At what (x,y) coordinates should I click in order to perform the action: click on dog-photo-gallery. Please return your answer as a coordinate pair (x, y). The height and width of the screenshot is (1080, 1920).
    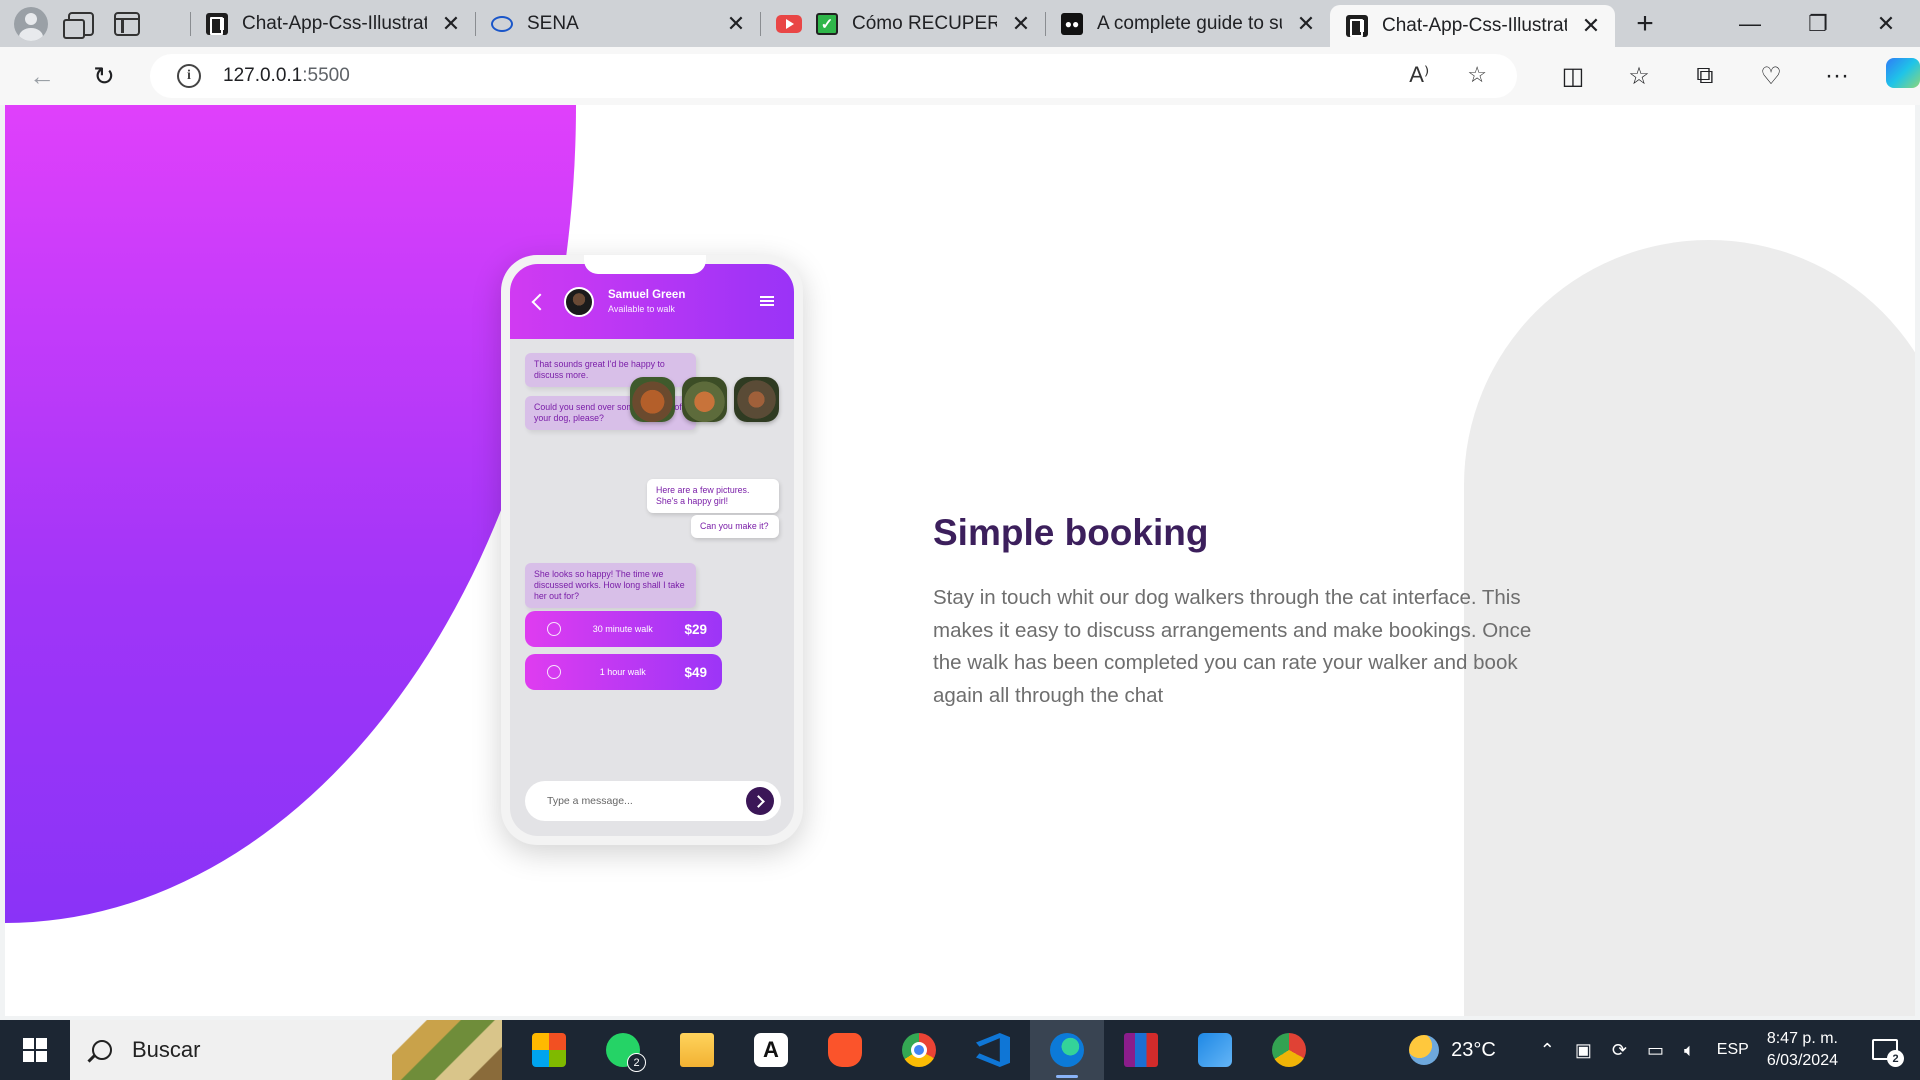
    Looking at the image, I should click on (704, 399).